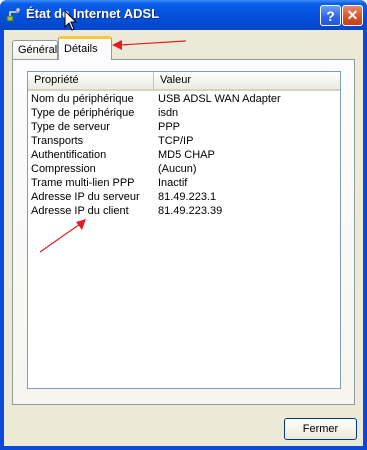  Describe the element at coordinates (35, 50) in the screenshot. I see `tab-general: Général` at that location.